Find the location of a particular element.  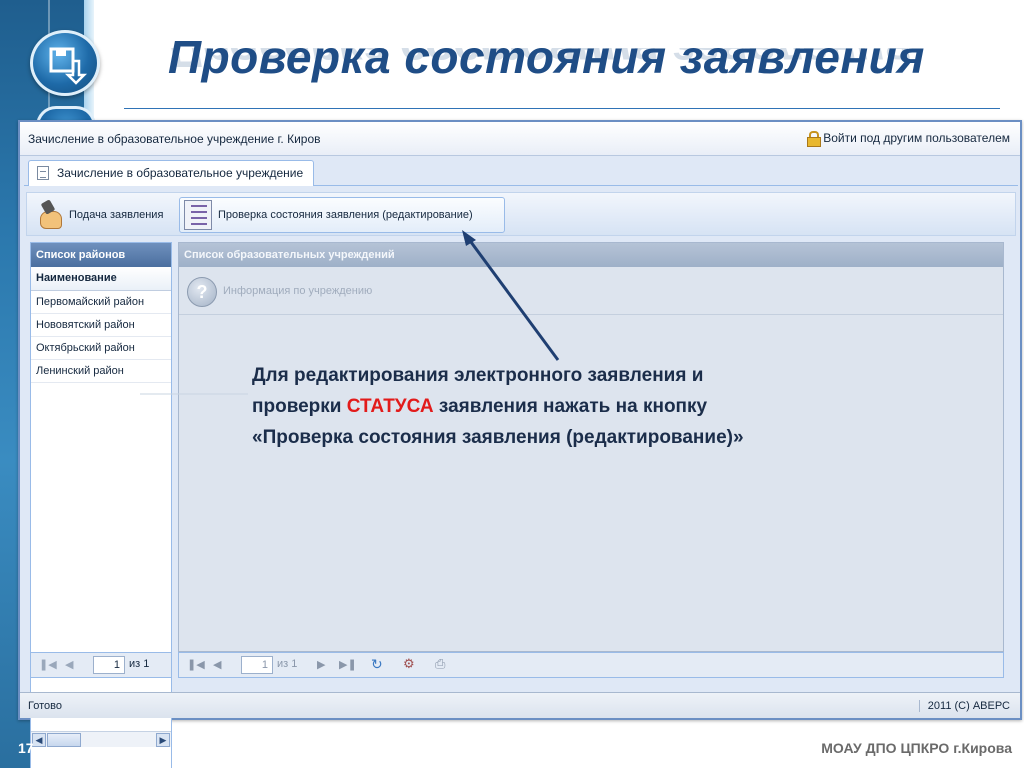

print-icon: ⎙ is located at coordinates (440, 664).